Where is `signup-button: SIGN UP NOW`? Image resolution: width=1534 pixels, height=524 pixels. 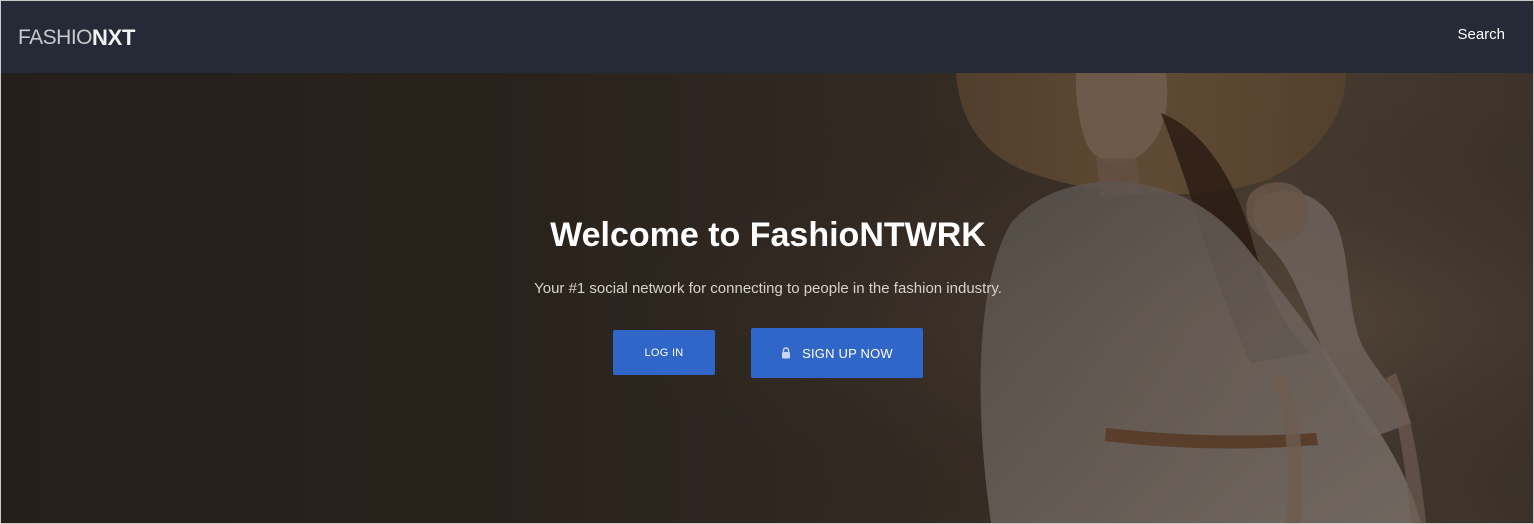 signup-button: SIGN UP NOW is located at coordinates (837, 353).